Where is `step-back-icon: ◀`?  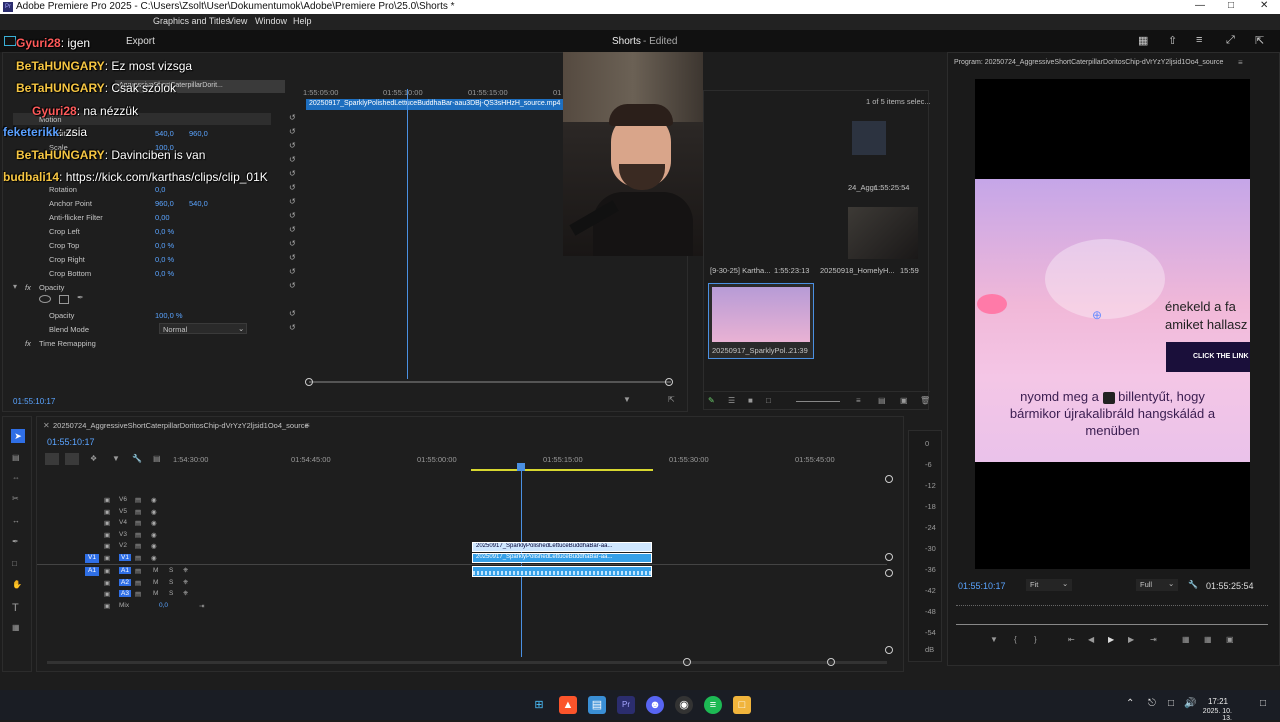 step-back-icon: ◀ is located at coordinates (1091, 639).